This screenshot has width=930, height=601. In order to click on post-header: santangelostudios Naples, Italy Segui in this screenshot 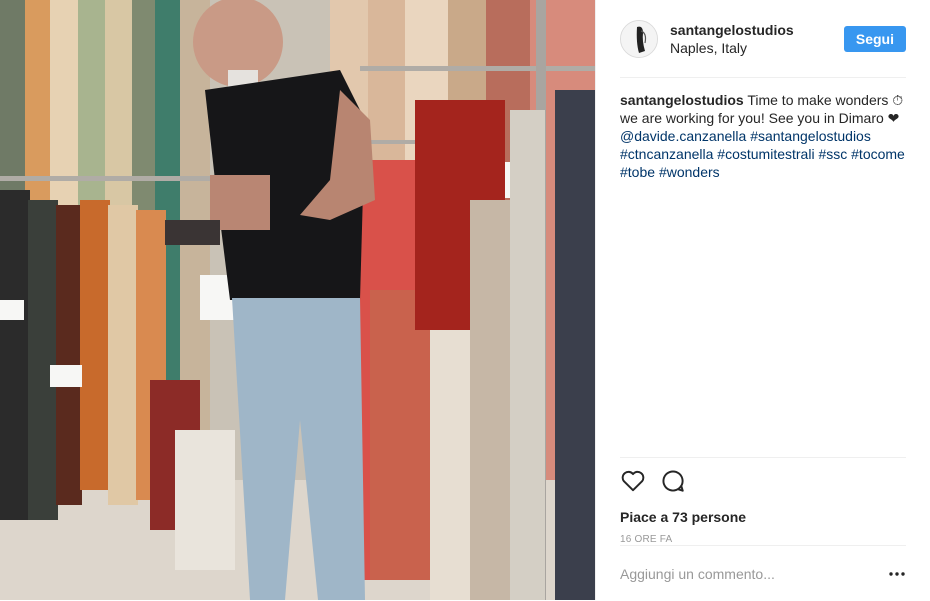, I will do `click(763, 39)`.